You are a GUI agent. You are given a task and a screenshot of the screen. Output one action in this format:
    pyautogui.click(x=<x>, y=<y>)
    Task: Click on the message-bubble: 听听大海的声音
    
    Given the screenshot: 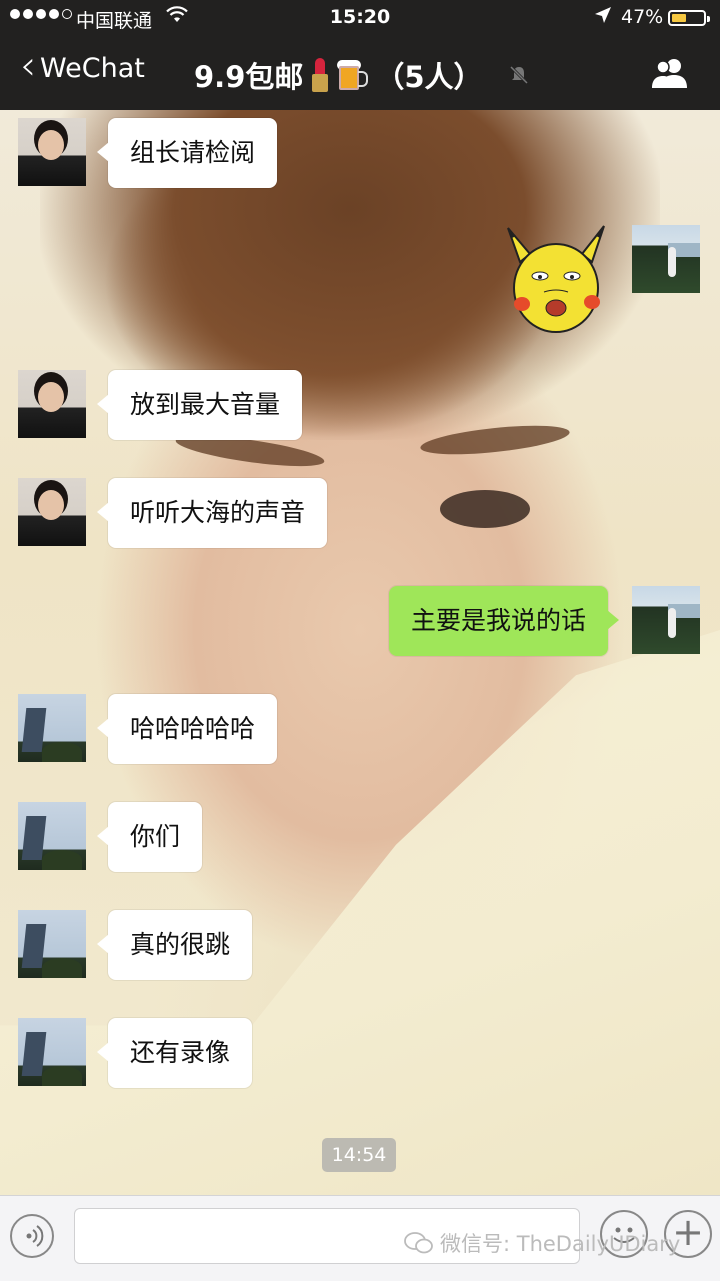 What is the action you would take?
    pyautogui.click(x=212, y=513)
    